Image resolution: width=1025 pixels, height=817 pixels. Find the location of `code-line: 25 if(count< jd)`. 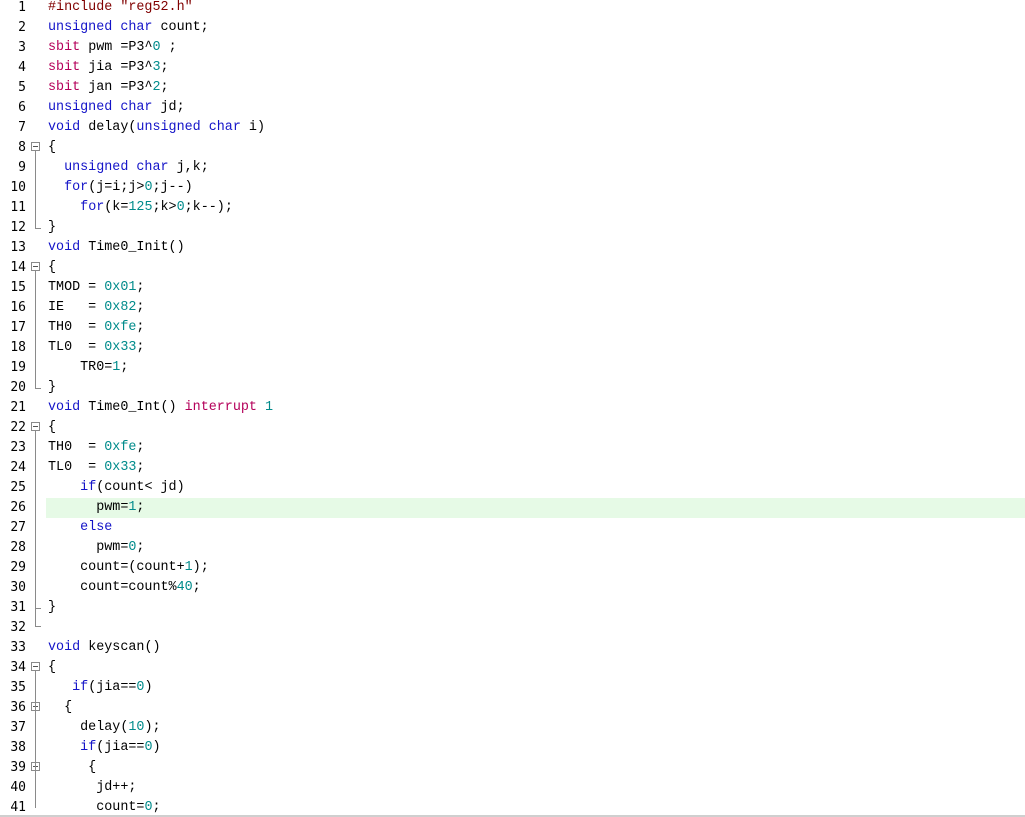

code-line: 25 if(count< jd) is located at coordinates (512, 488).